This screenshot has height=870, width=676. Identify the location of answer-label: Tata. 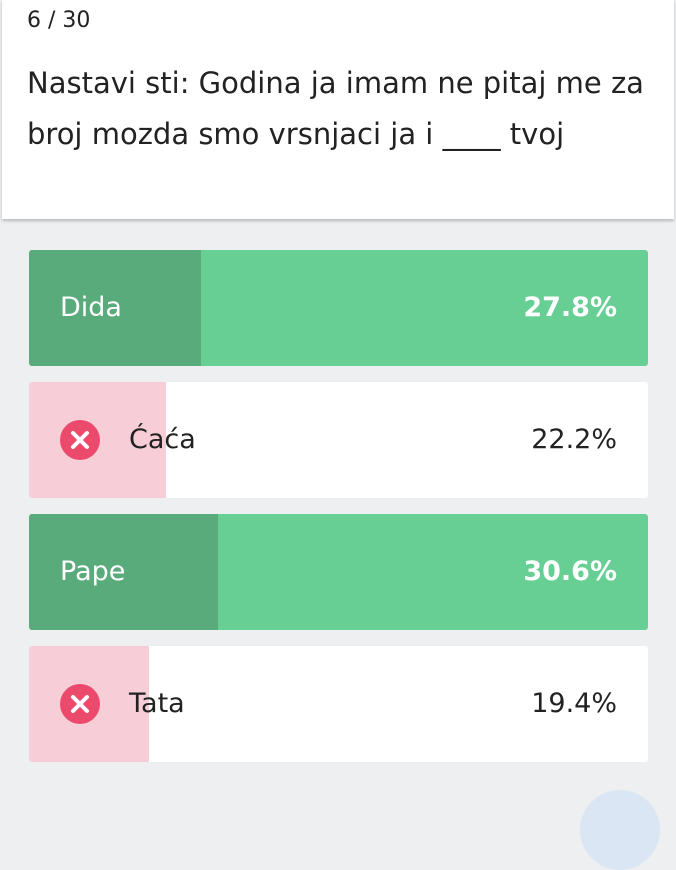
(157, 703).